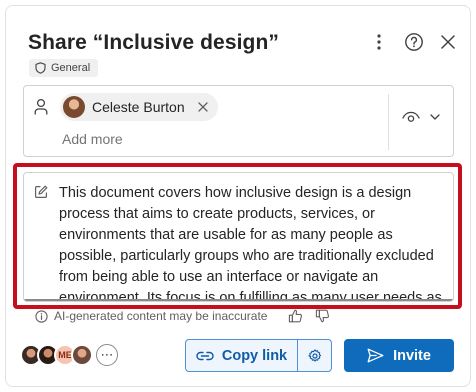  Describe the element at coordinates (205, 355) in the screenshot. I see `link-icon` at that location.